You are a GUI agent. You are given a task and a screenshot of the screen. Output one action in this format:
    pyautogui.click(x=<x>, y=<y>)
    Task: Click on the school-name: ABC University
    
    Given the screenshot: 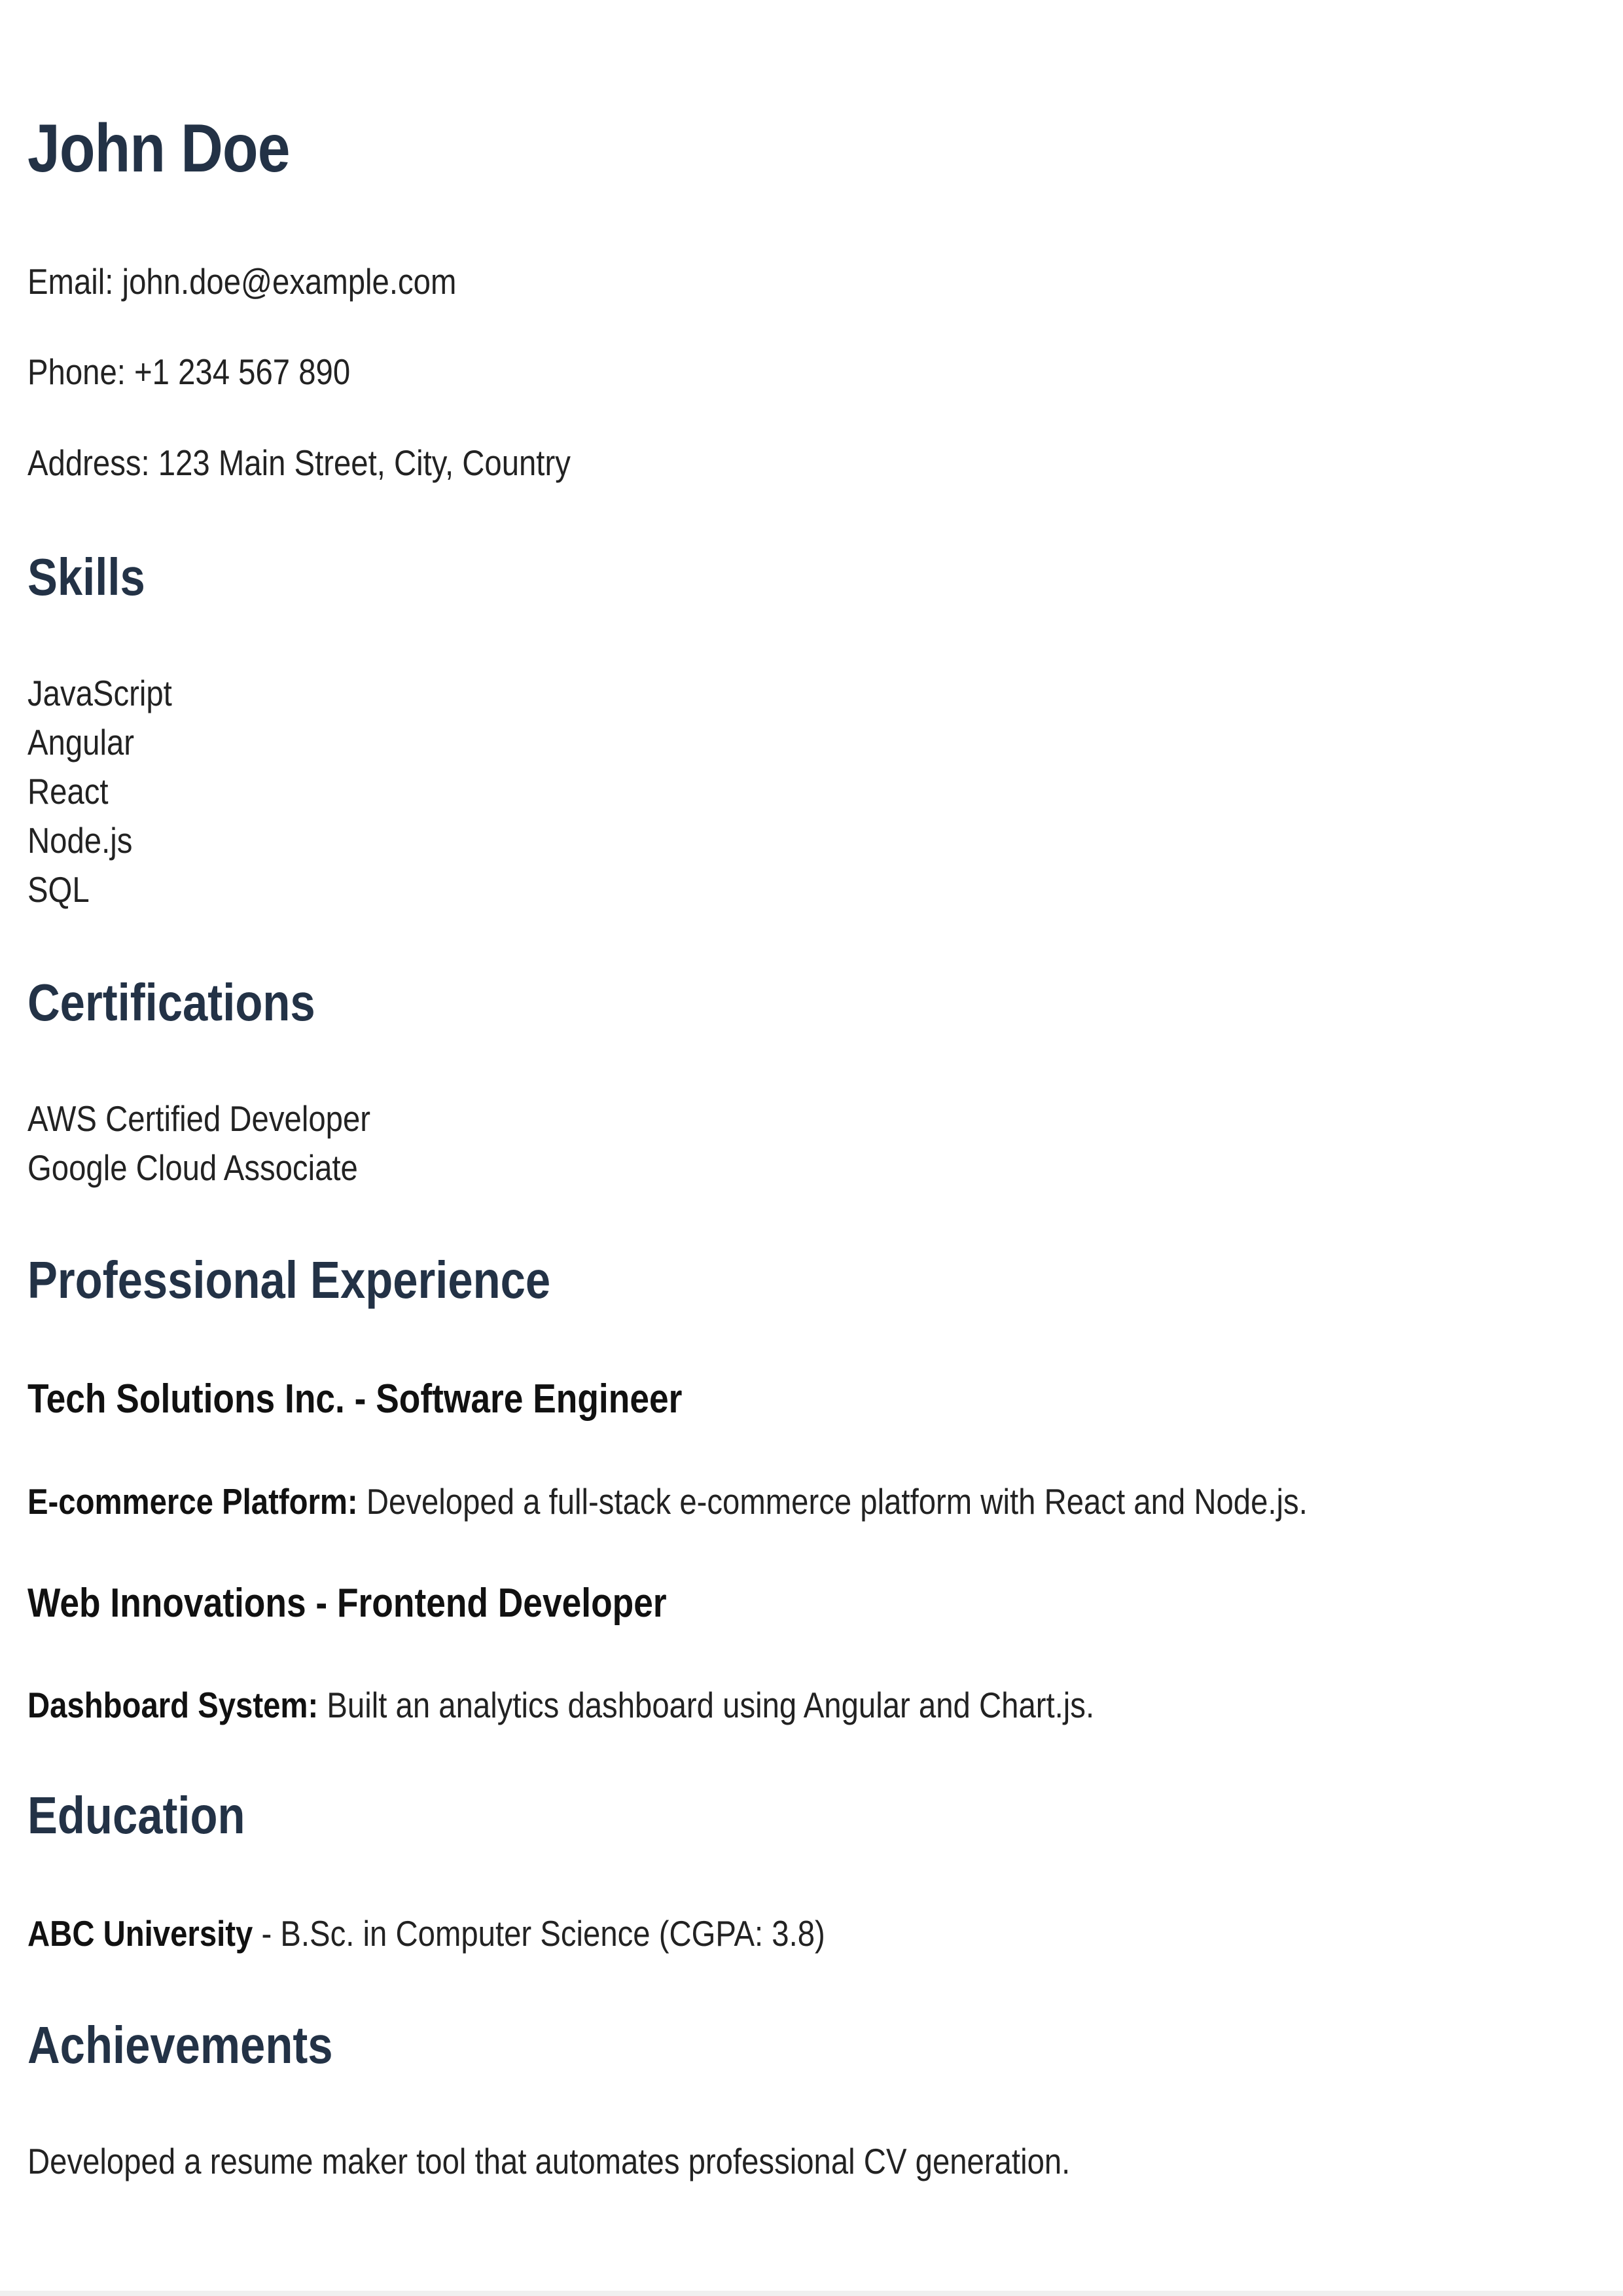 What is the action you would take?
    pyautogui.click(x=140, y=1933)
    